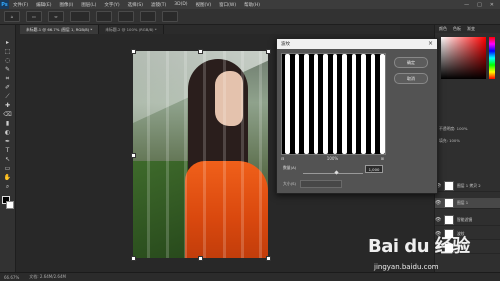 The width and height of the screenshot is (500, 281). I want to click on dialog-title-bar: 波纹 ×, so click(357, 44).